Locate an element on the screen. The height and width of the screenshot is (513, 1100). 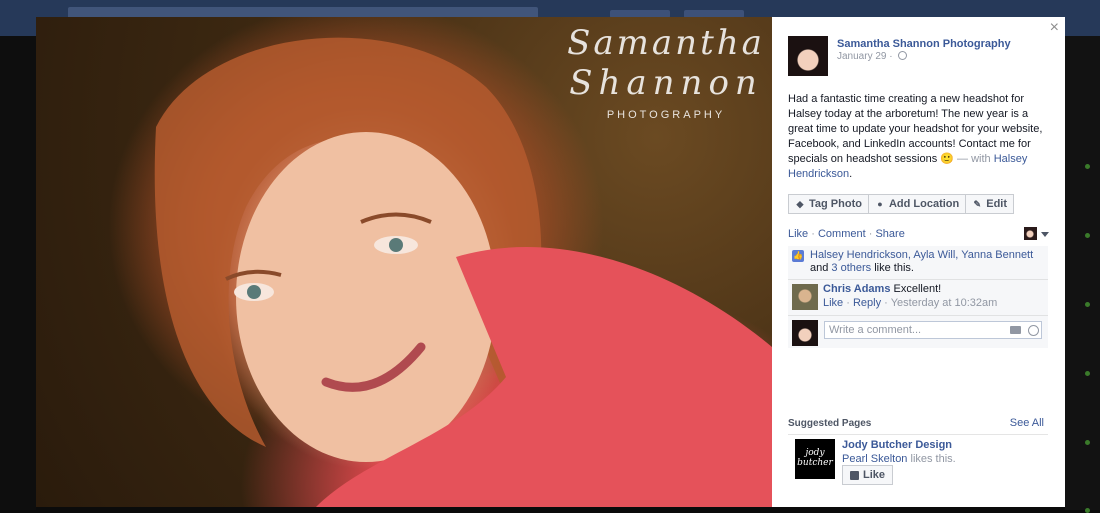
post-date: January 29 is located at coordinates (861, 56).